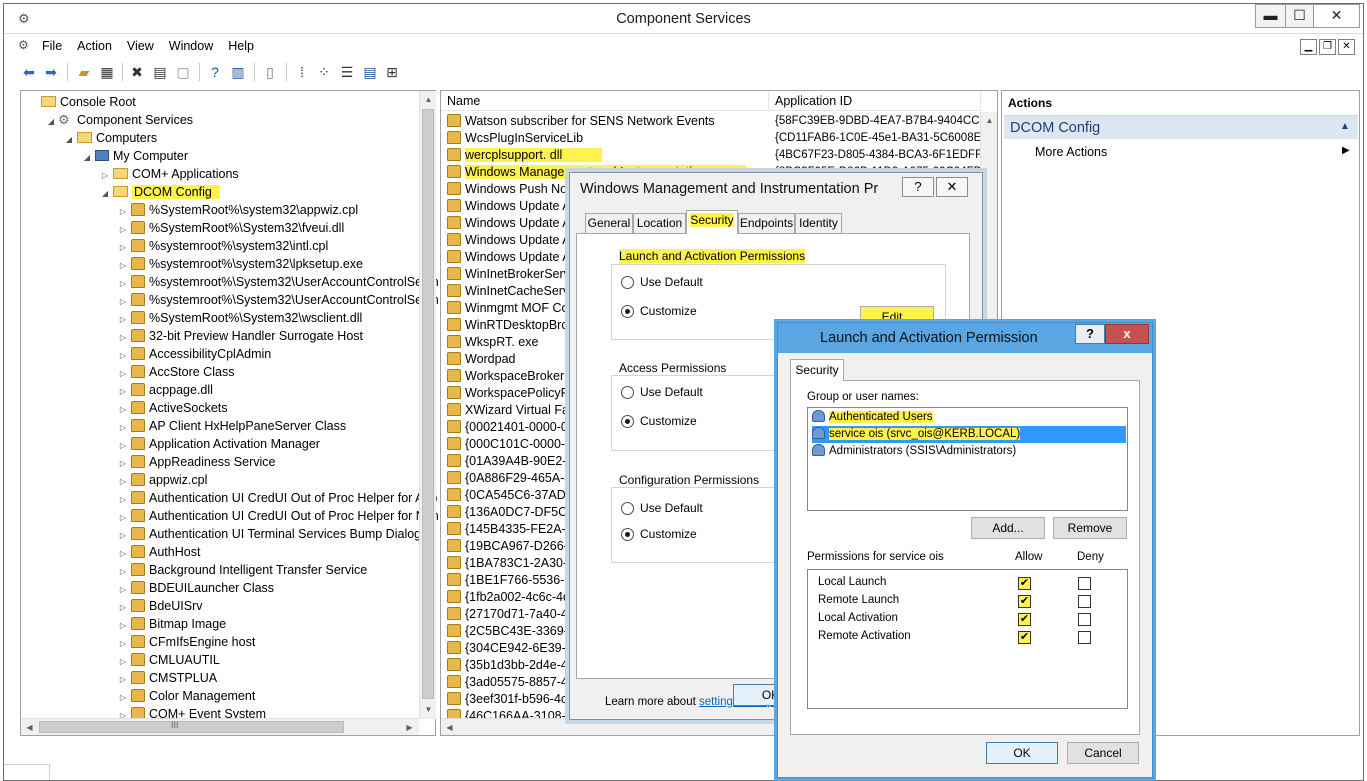  What do you see at coordinates (134, 156) in the screenshot?
I see `tree-item: ◢ My Computer` at bounding box center [134, 156].